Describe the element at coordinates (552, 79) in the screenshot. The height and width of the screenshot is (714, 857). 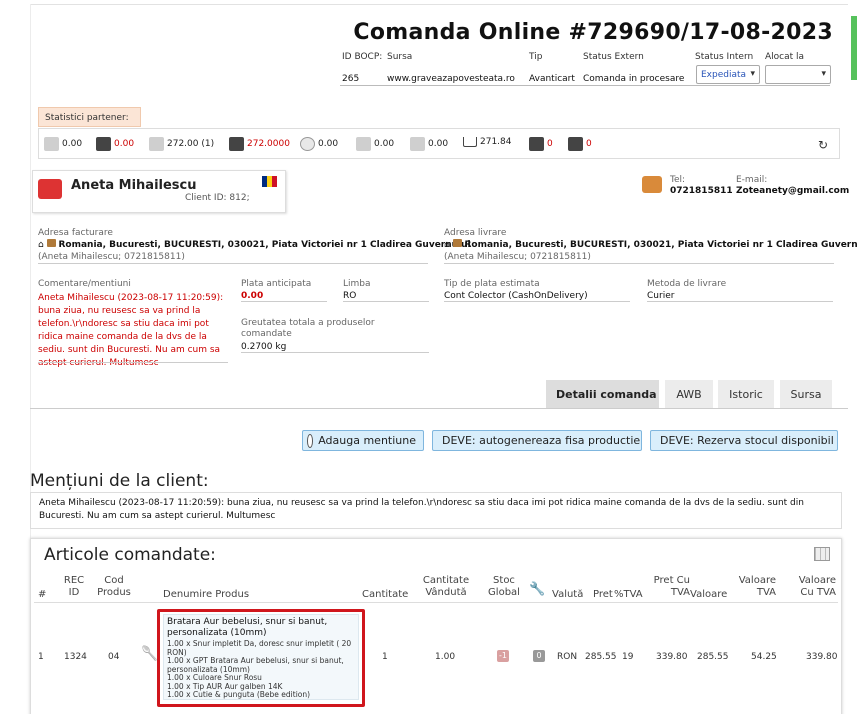
I see `tip-value: Avanticart` at that location.